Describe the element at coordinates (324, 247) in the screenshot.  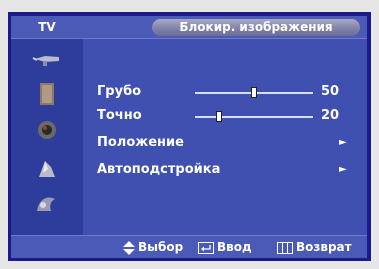
I see `hint-return-label: Возврат` at that location.